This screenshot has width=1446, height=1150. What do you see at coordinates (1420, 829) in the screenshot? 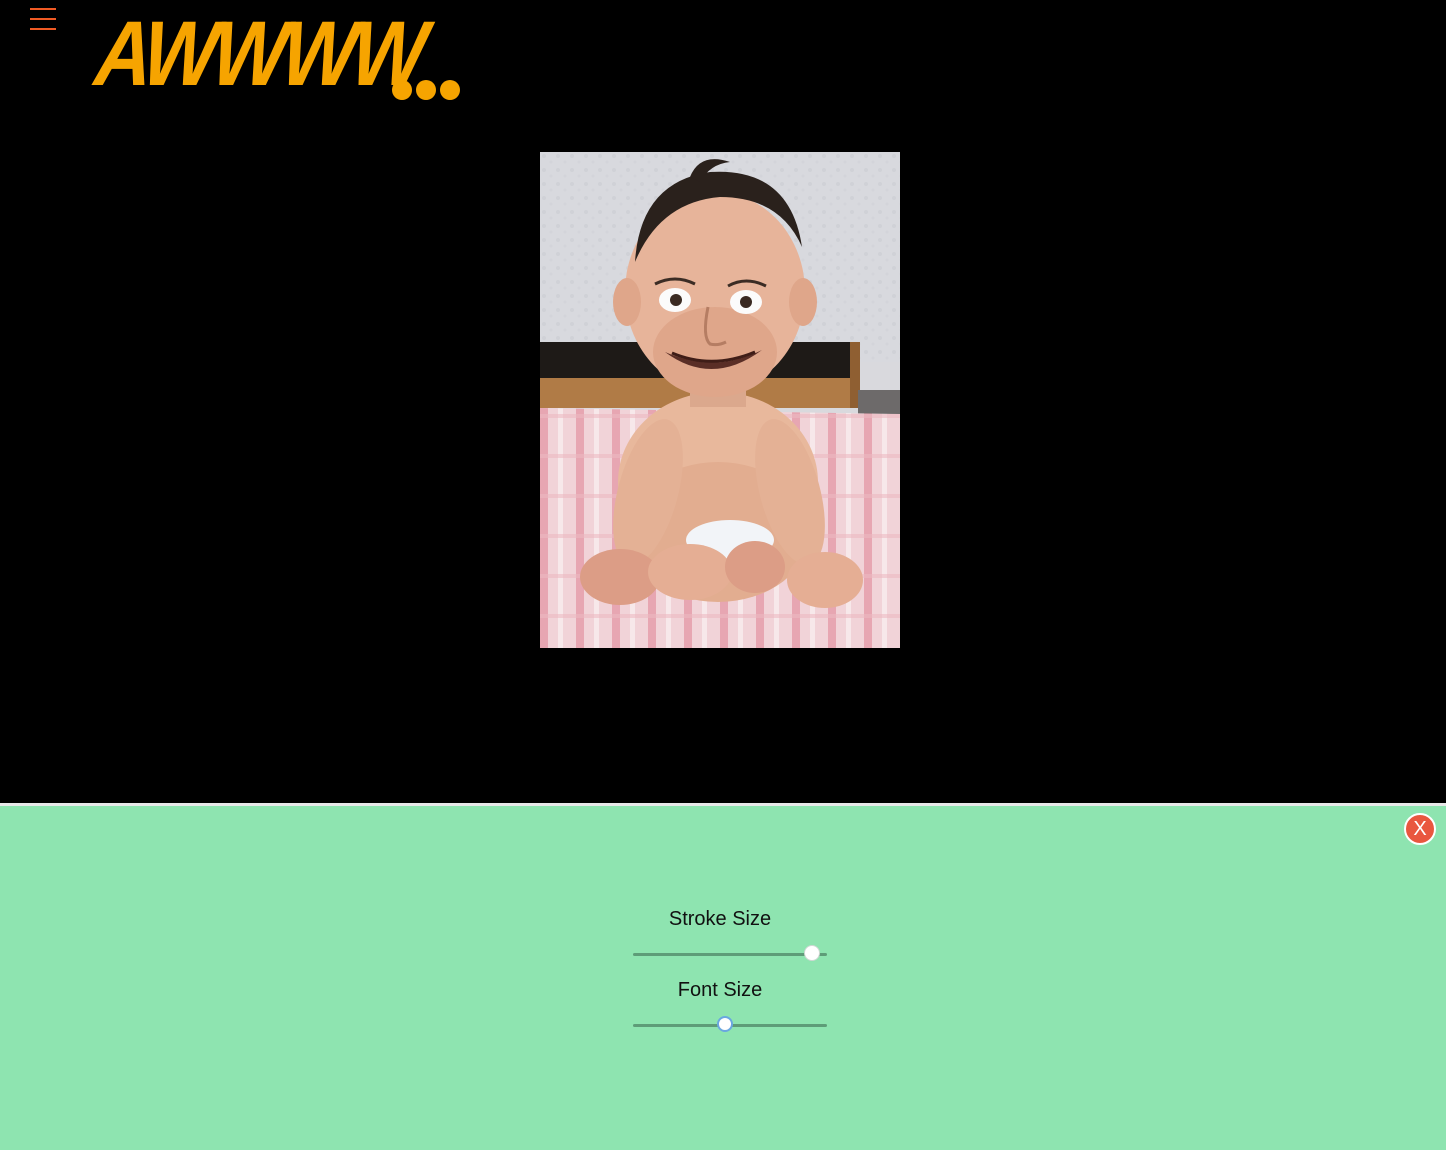
I see `close-button: X` at bounding box center [1420, 829].